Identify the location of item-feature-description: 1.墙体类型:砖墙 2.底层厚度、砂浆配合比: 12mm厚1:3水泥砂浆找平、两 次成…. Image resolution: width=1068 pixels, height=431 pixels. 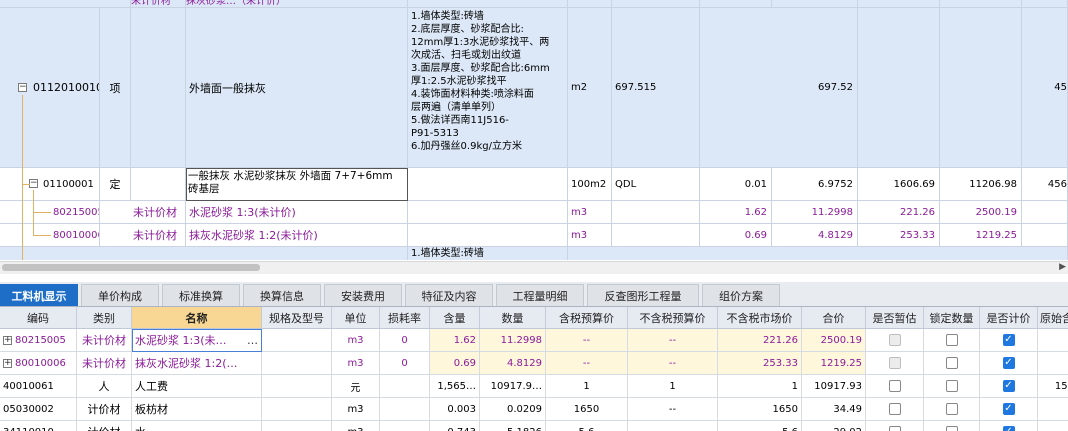
(488, 88).